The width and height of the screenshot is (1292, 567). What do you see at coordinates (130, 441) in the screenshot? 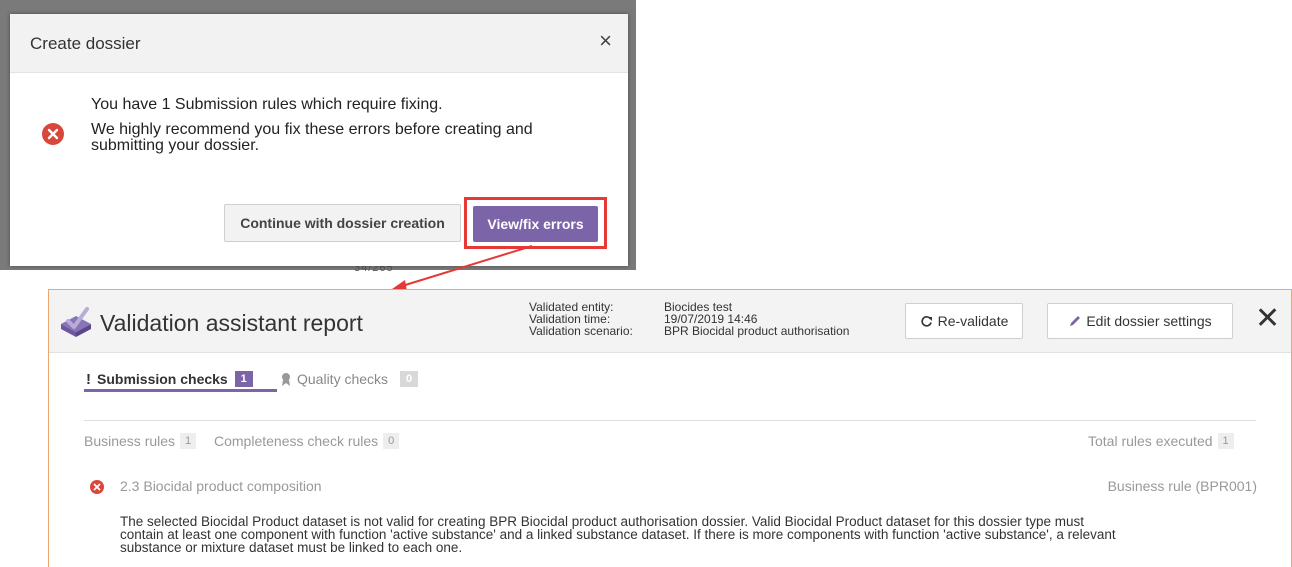
I see `subtab-label: Business rules` at bounding box center [130, 441].